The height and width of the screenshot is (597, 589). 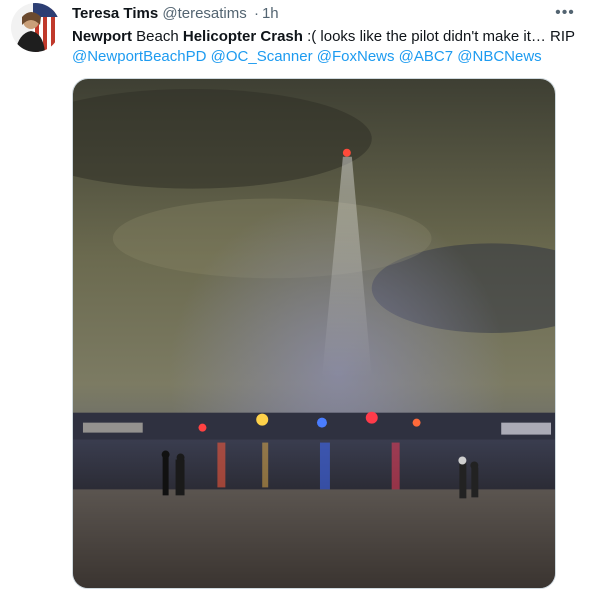 I want to click on mention-abc7: @ABC7, so click(x=426, y=56).